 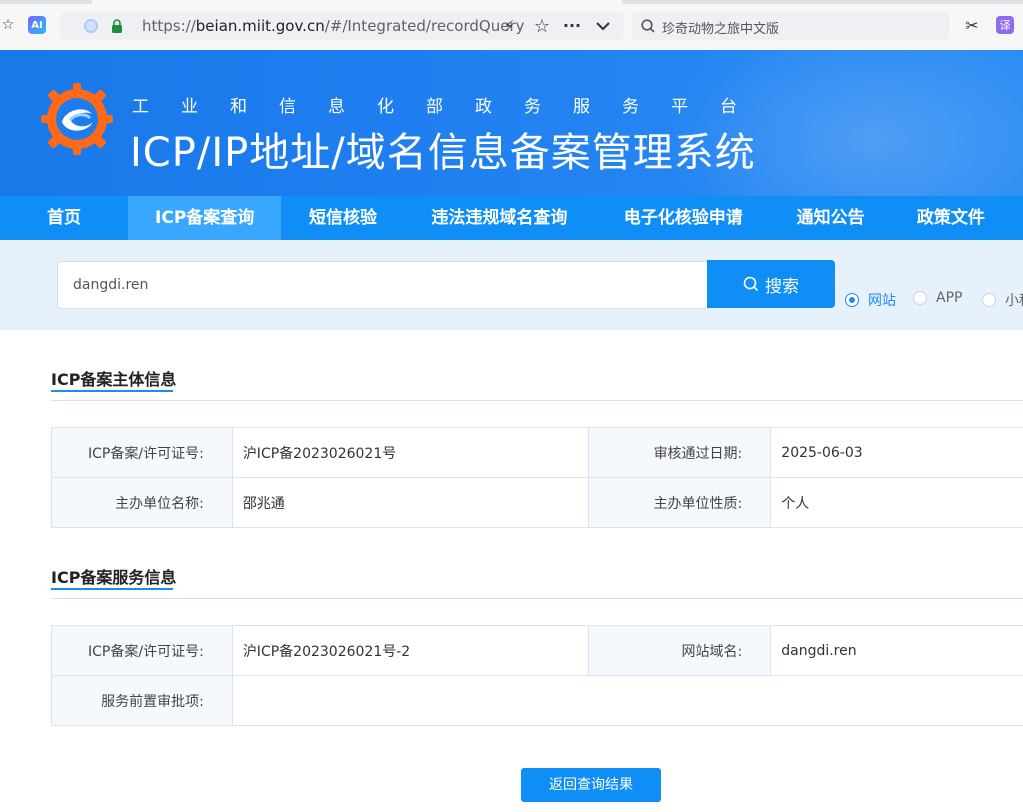 What do you see at coordinates (114, 577) in the screenshot?
I see `service-section-title: ICP备案服务信息` at bounding box center [114, 577].